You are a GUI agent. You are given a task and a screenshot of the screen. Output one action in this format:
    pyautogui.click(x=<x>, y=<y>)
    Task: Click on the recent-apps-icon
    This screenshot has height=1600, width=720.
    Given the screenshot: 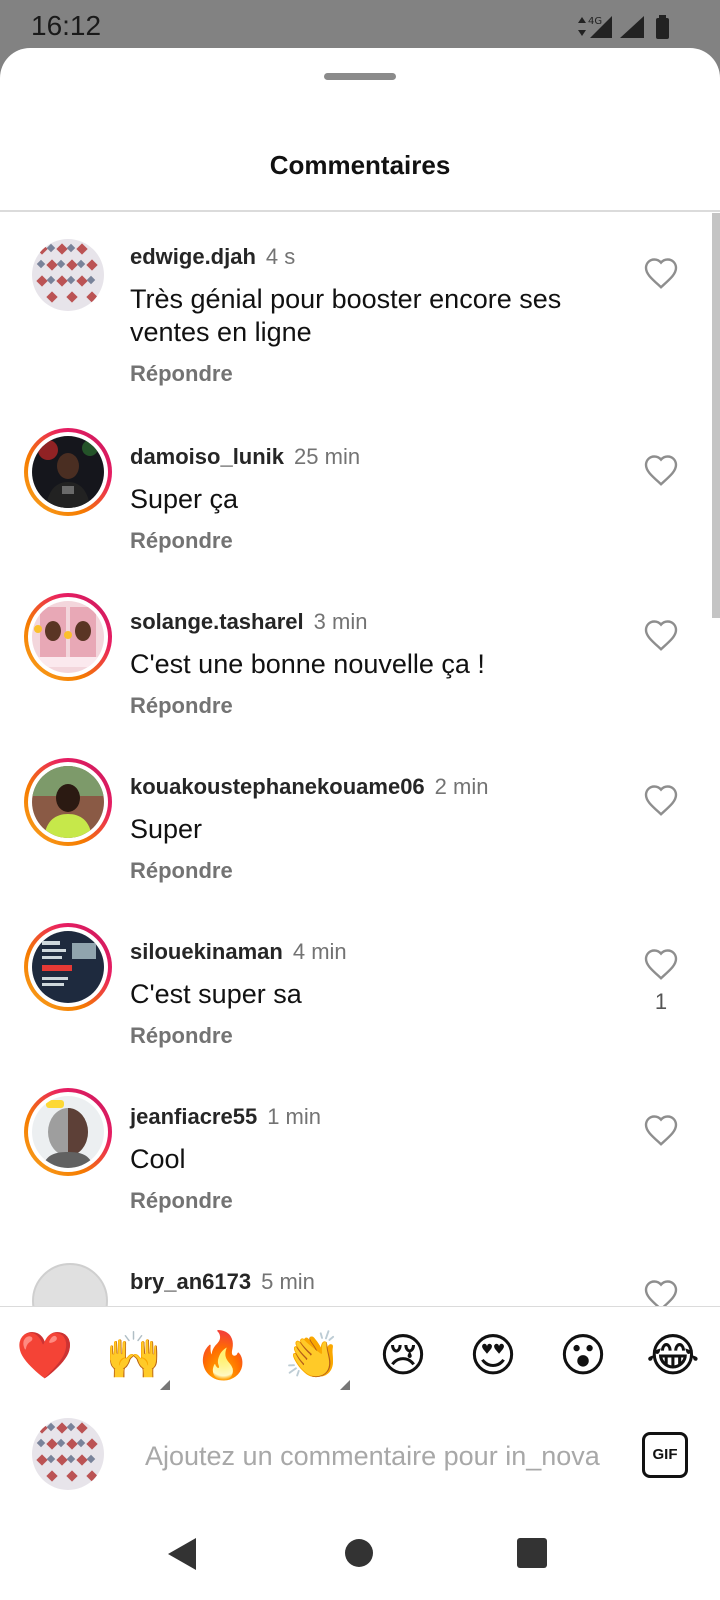 What is the action you would take?
    pyautogui.click(x=532, y=1553)
    